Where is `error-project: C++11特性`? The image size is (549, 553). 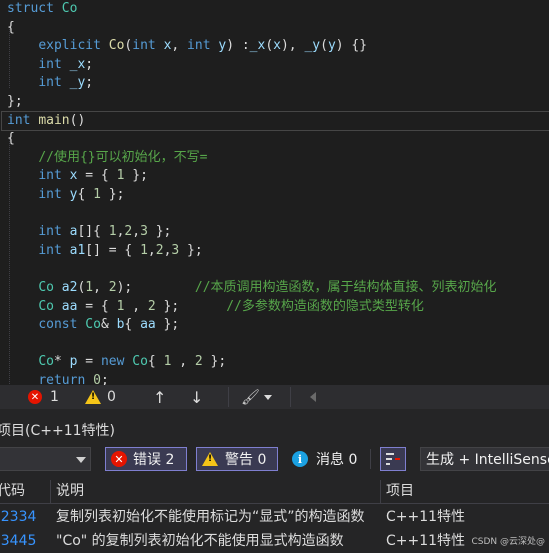 error-project: C++11特性 is located at coordinates (426, 517).